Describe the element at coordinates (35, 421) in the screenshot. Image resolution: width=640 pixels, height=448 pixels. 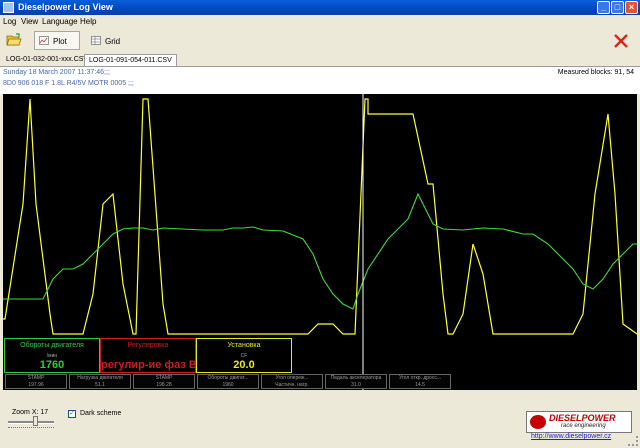
I see `zoom-slider-thumb` at that location.